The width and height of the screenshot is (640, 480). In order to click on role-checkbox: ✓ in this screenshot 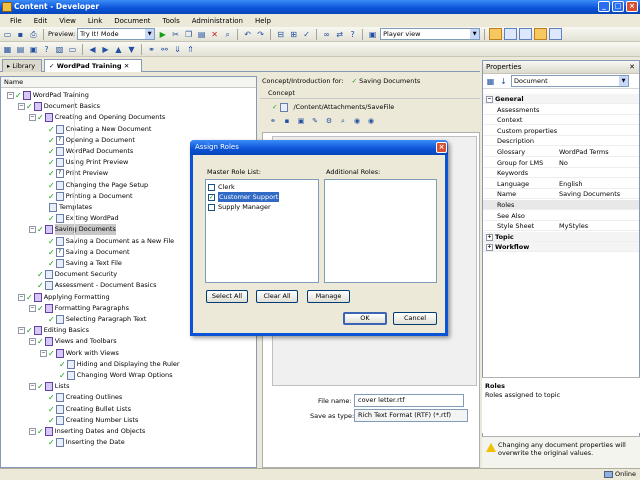, I will do `click(211, 197)`.